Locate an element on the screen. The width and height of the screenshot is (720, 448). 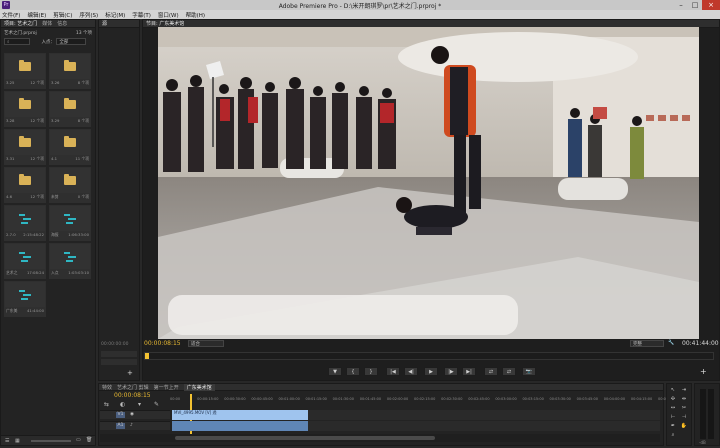
slip-icon: ⊢ is located at coordinates (673, 417).